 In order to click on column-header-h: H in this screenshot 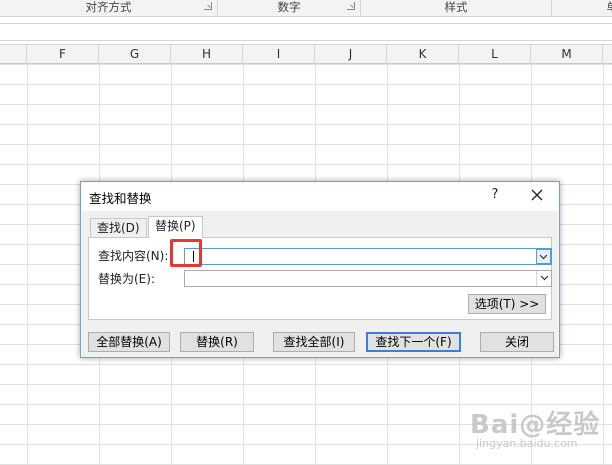, I will do `click(207, 54)`.